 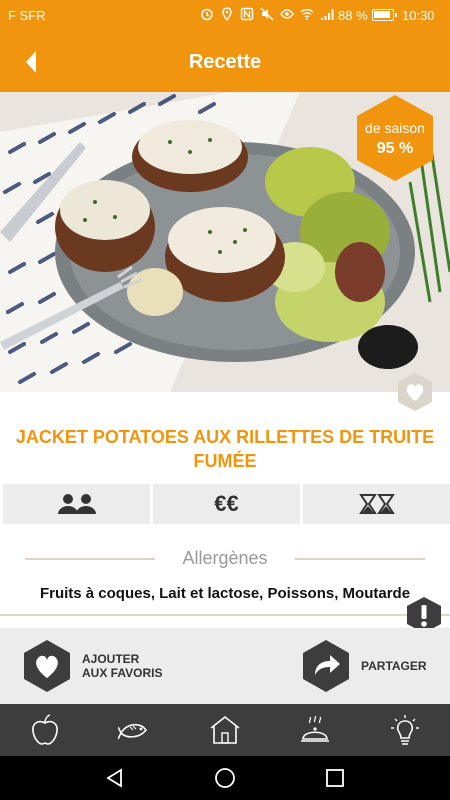 I want to click on system-nav-bar, so click(x=225, y=778).